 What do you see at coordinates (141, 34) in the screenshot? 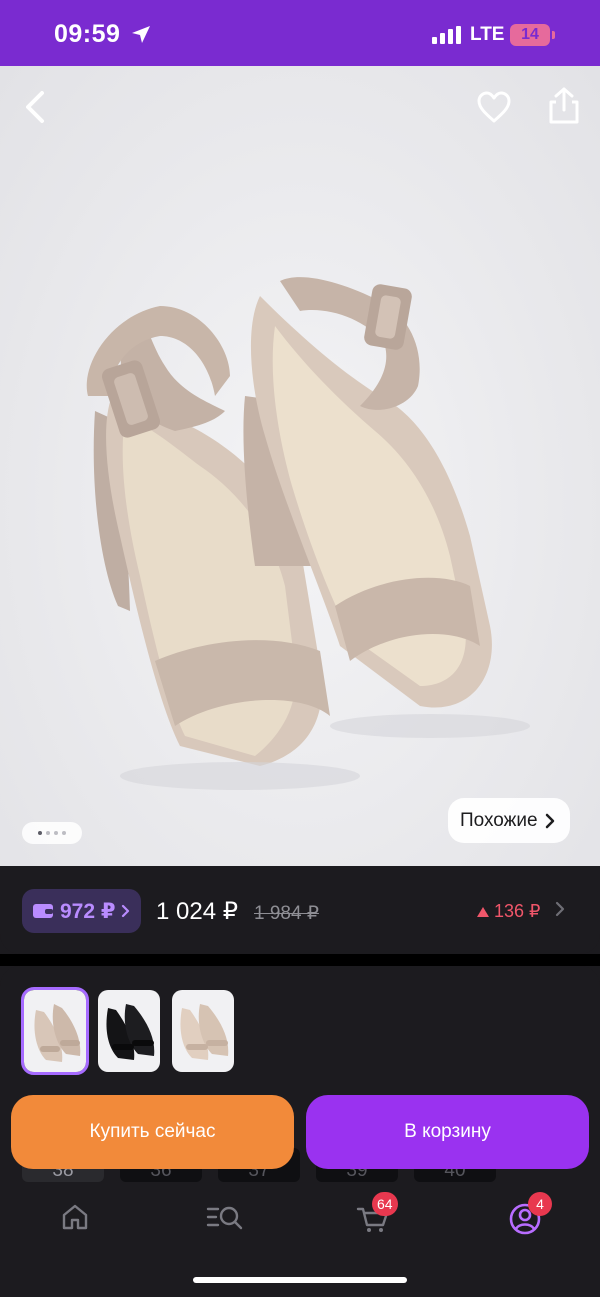
I see `location-arrow-icon` at bounding box center [141, 34].